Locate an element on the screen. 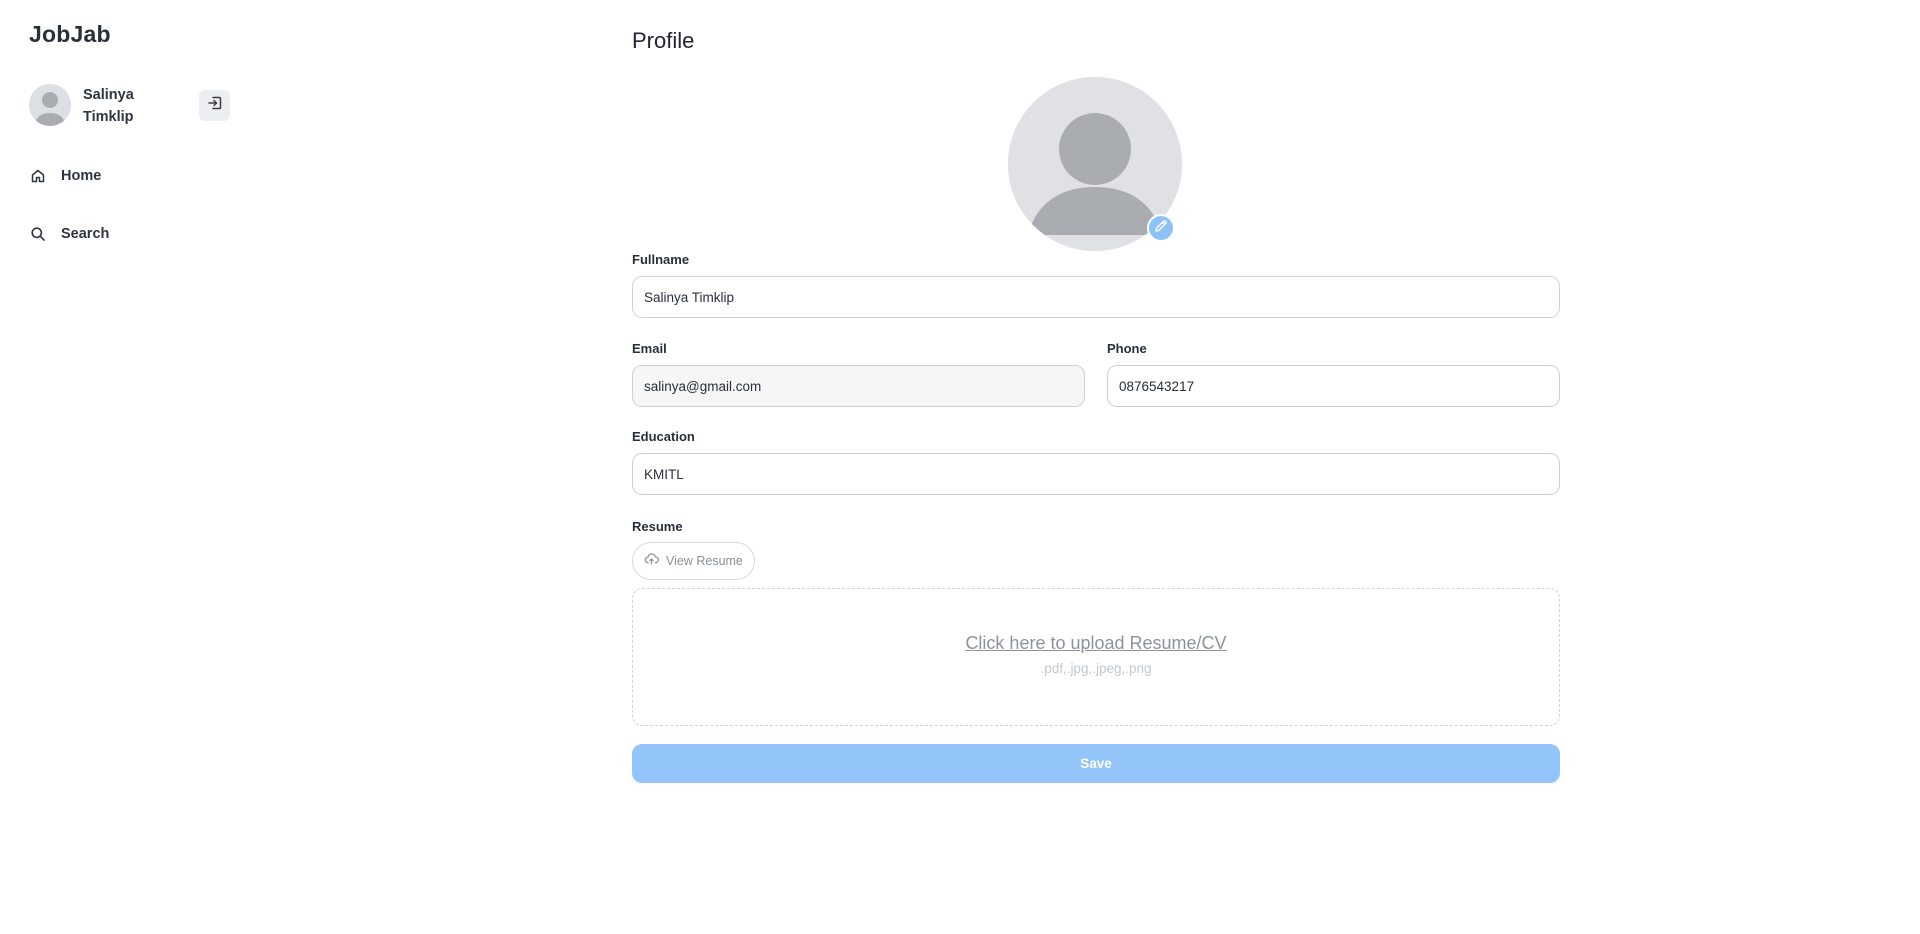 This screenshot has width=1920, height=934. fullname-field is located at coordinates (1096, 297).